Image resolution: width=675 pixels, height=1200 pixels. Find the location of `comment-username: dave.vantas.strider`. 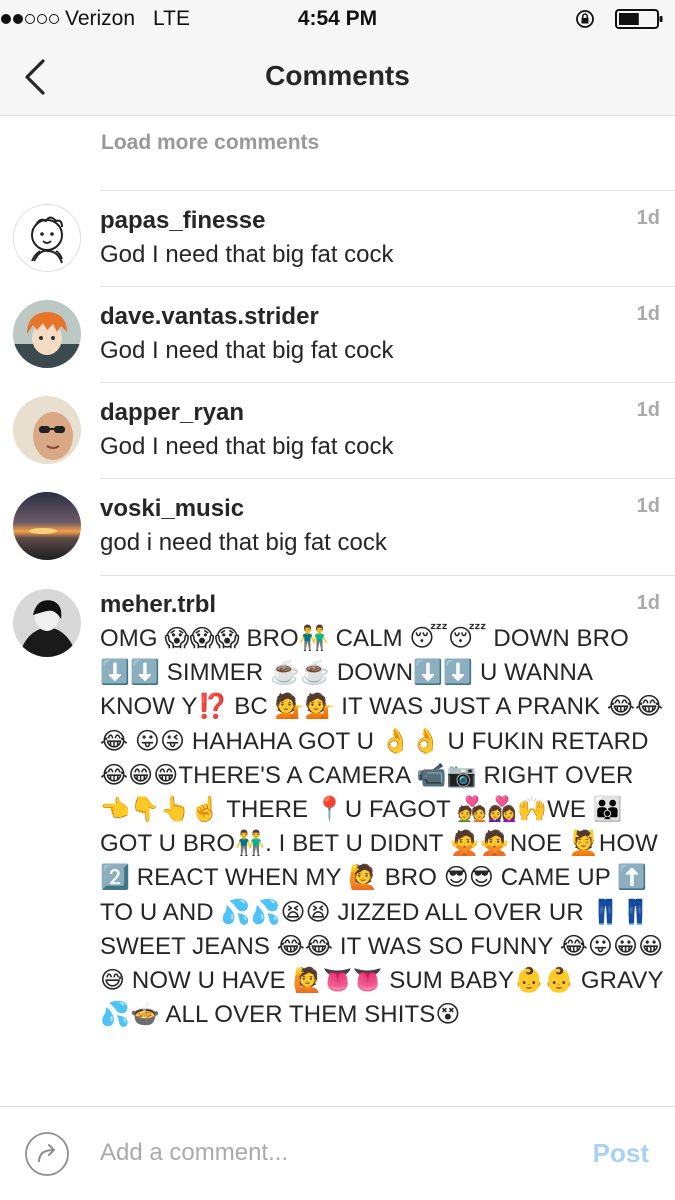

comment-username: dave.vantas.strider is located at coordinates (209, 317).